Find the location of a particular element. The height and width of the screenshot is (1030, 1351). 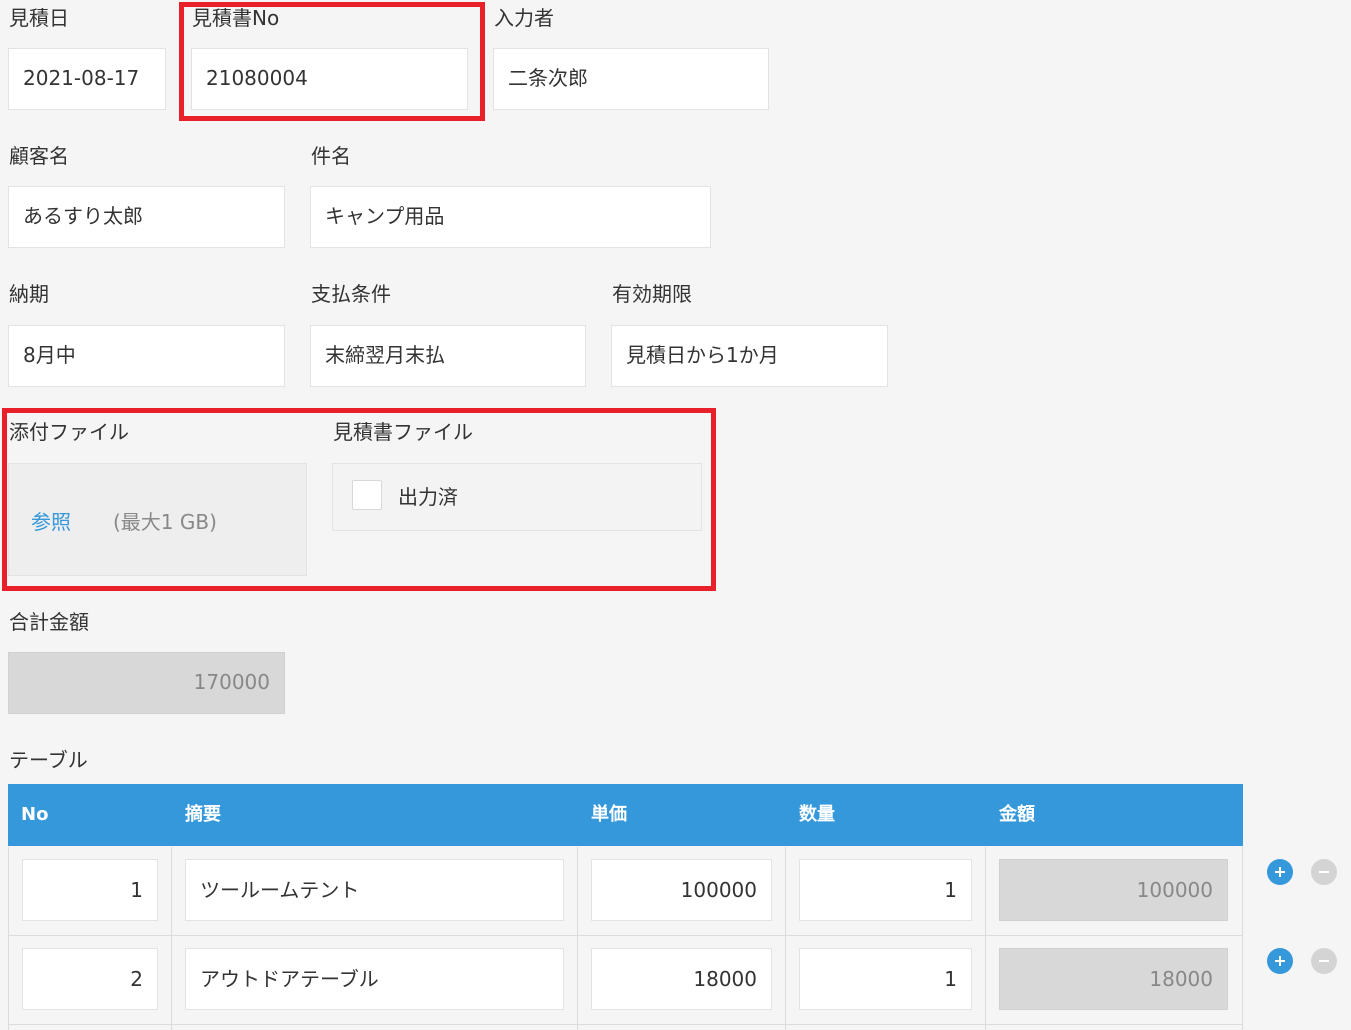

validity-label: 有効期限 is located at coordinates (652, 294).